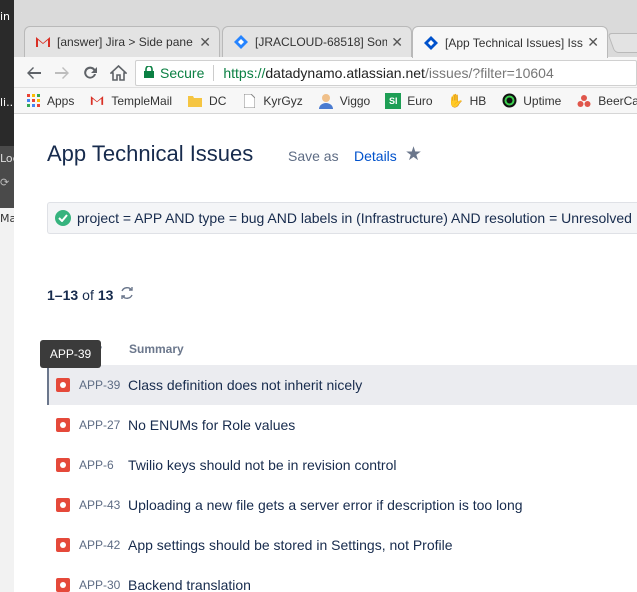 Image resolution: width=637 pixels, height=592 pixels. I want to click on browser-tab: [JRACLOUD-68518] Som ✕, so click(317, 41).